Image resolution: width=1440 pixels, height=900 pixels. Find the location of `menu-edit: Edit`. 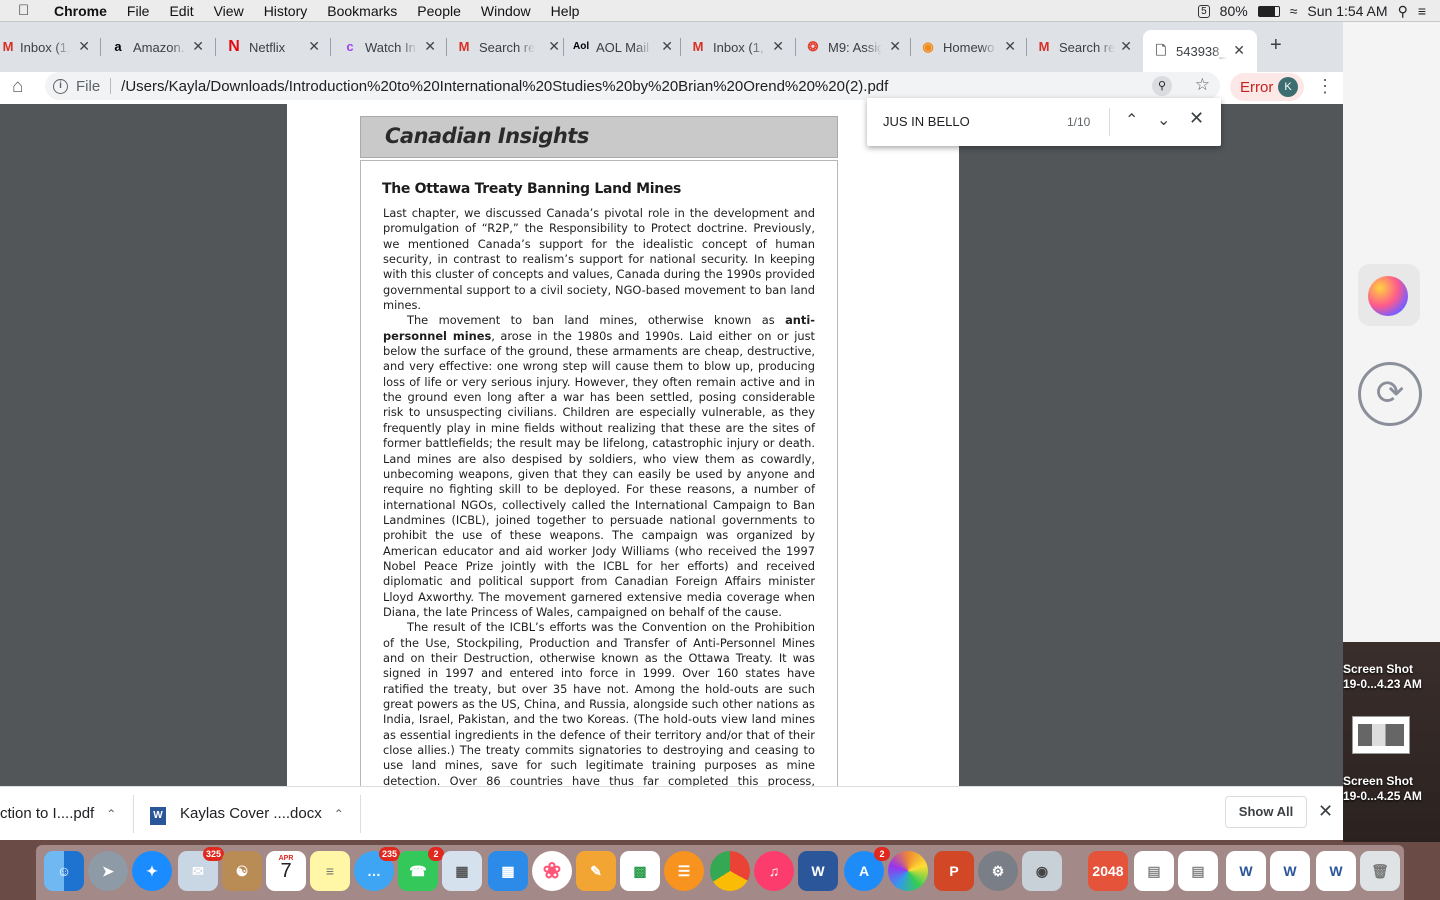

menu-edit: Edit is located at coordinates (181, 11).